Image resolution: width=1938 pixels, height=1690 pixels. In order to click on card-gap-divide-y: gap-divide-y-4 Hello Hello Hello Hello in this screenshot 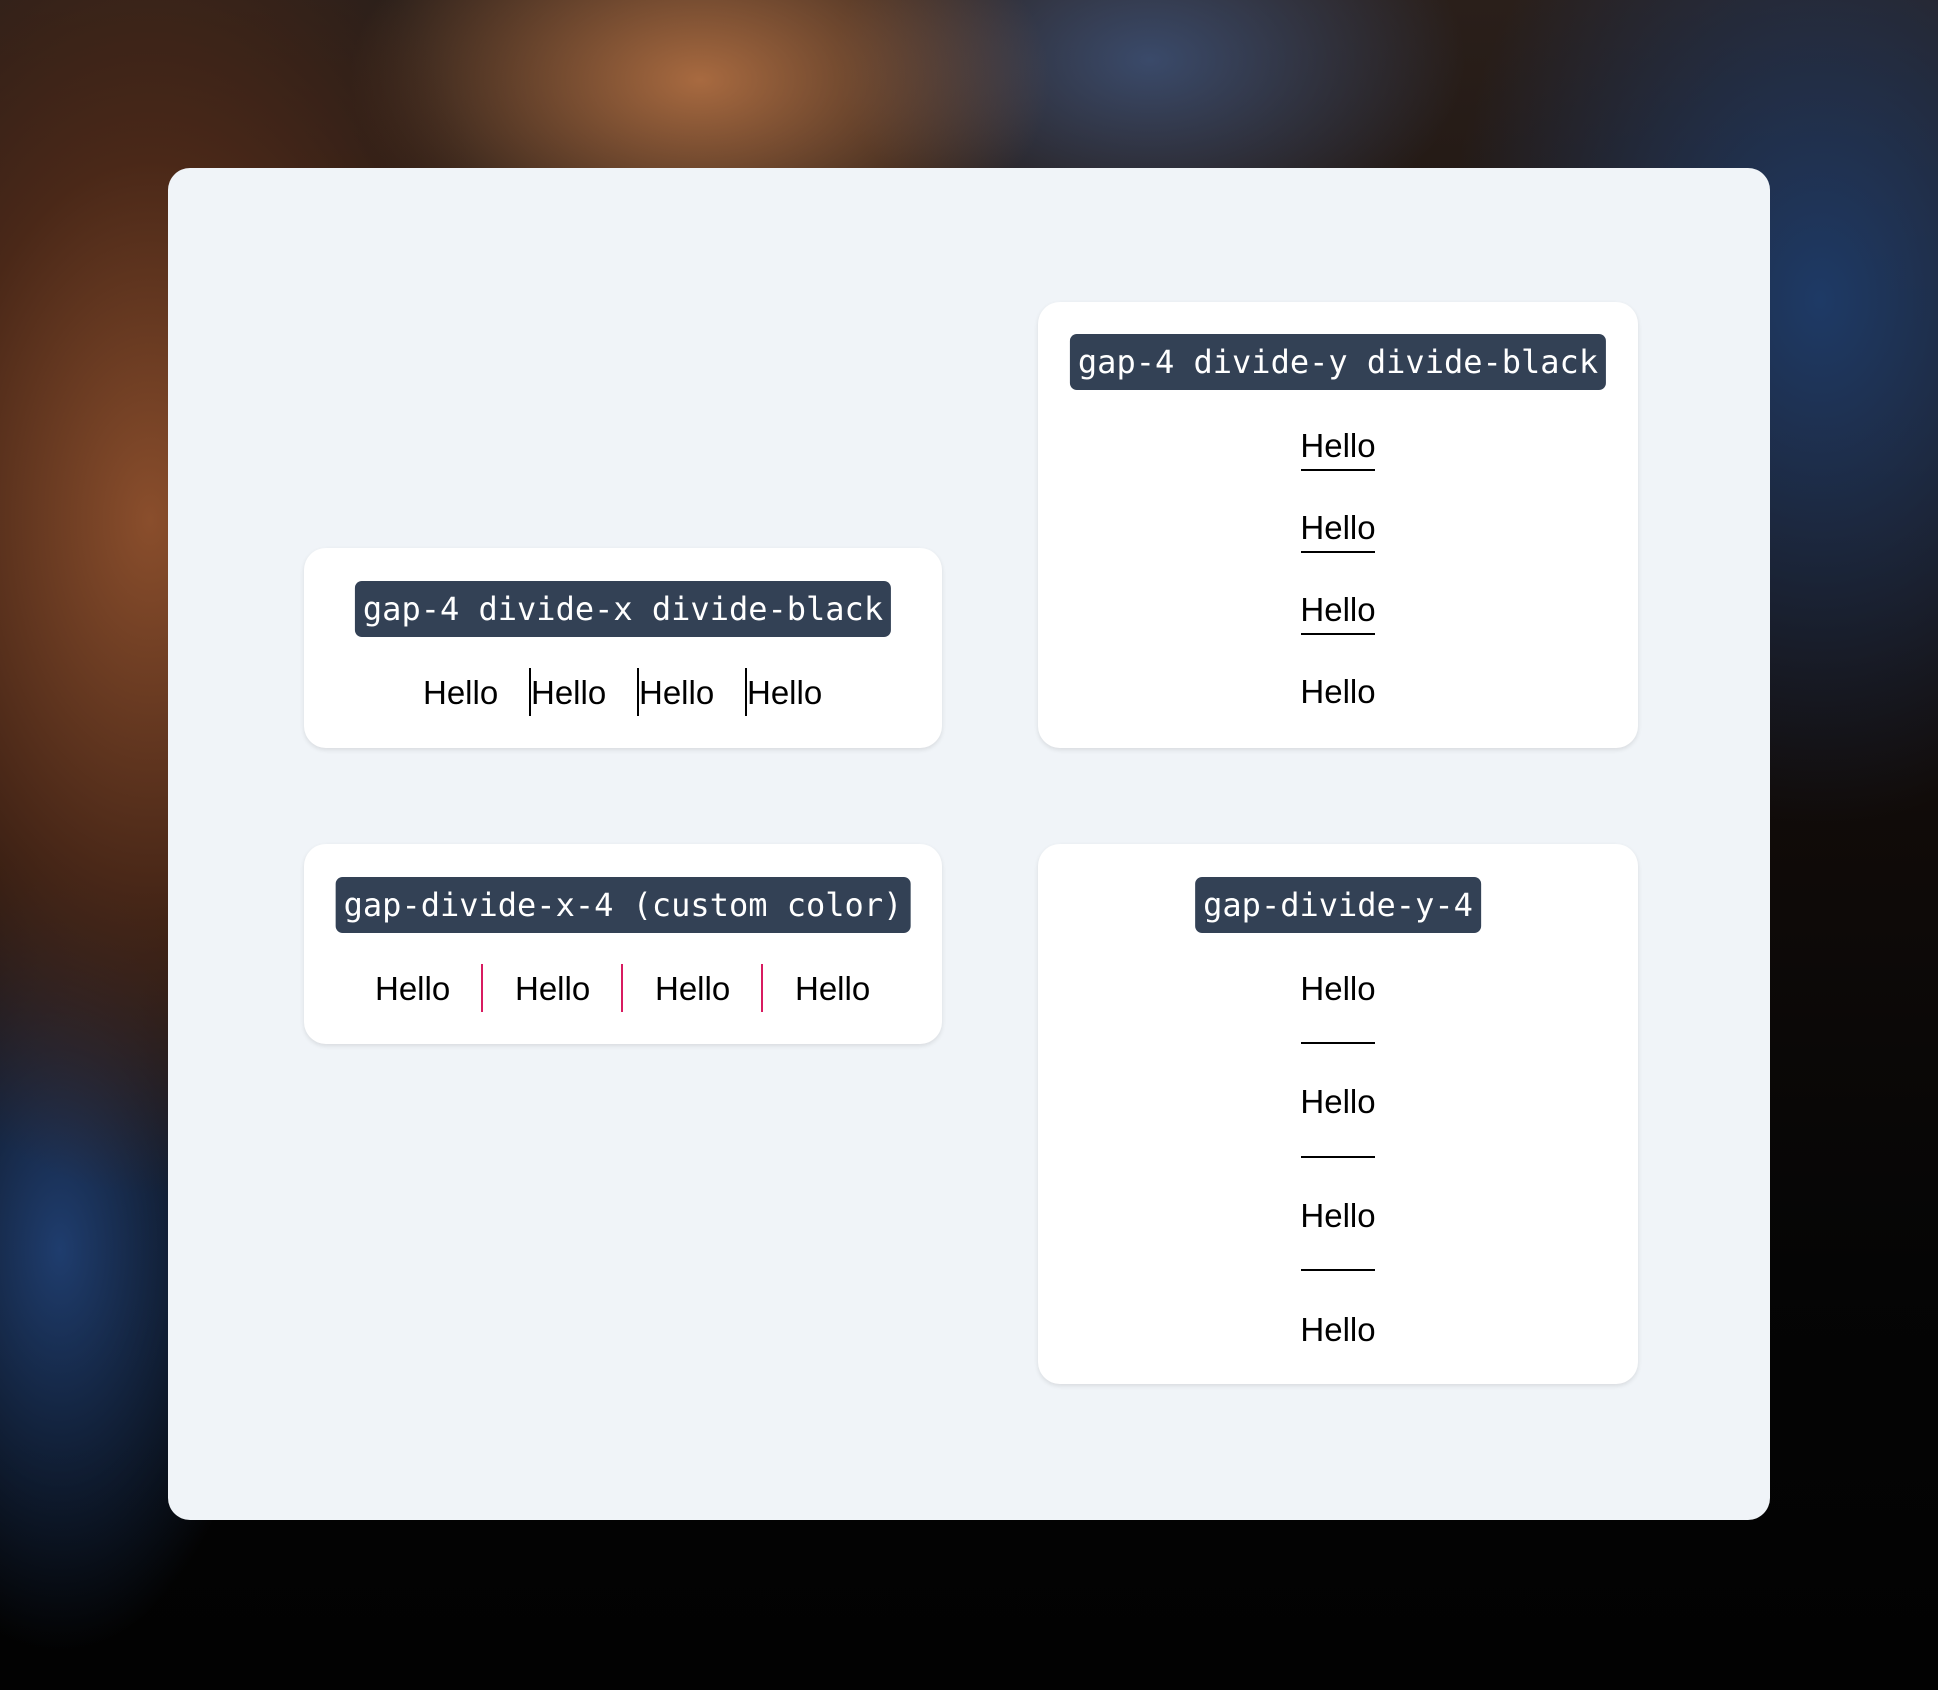, I will do `click(1338, 1114)`.